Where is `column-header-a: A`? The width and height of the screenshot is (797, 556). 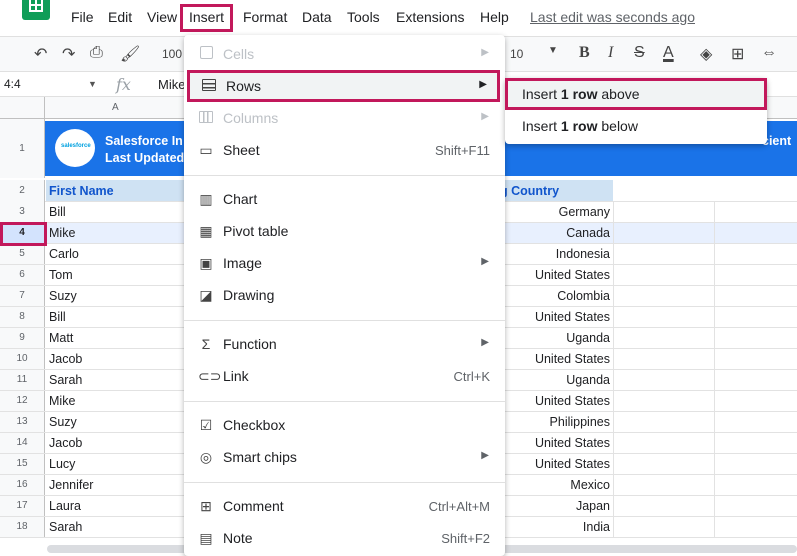 column-header-a: A is located at coordinates (115, 107).